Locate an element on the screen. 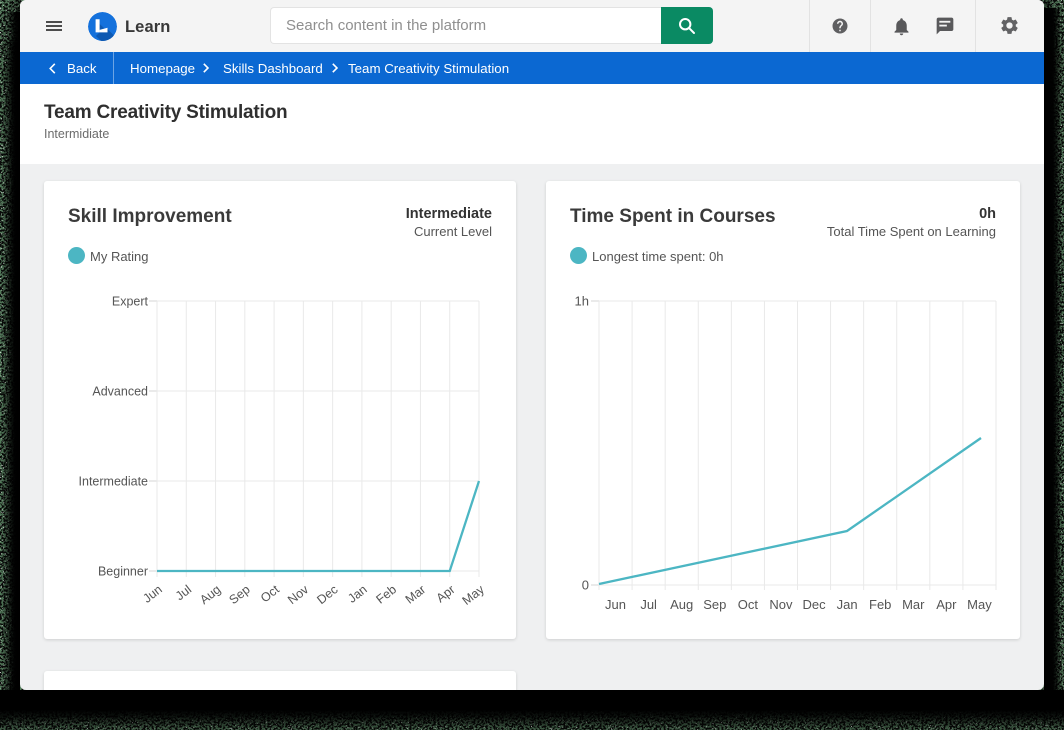  svg-text: Advanced is located at coordinates (120, 392).